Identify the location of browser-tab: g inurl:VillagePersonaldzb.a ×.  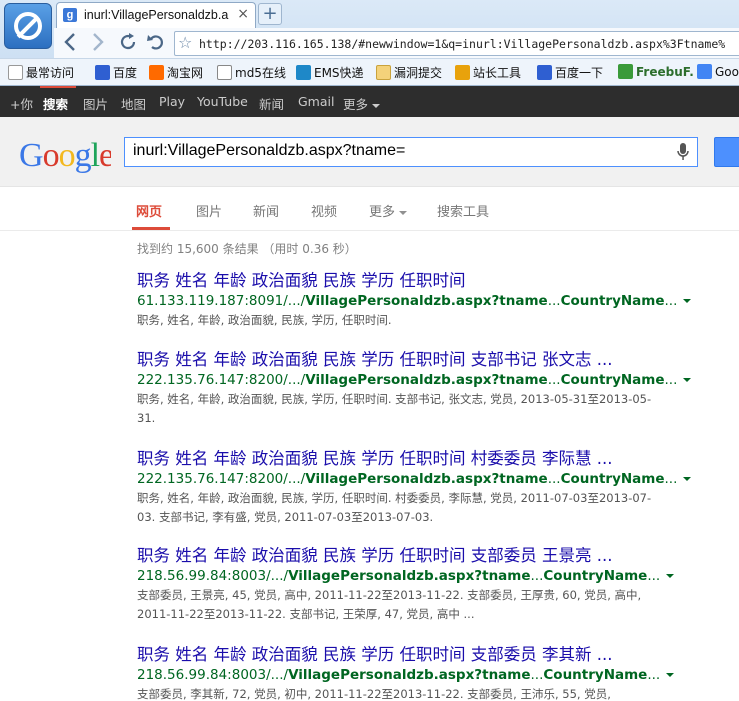
(156, 15).